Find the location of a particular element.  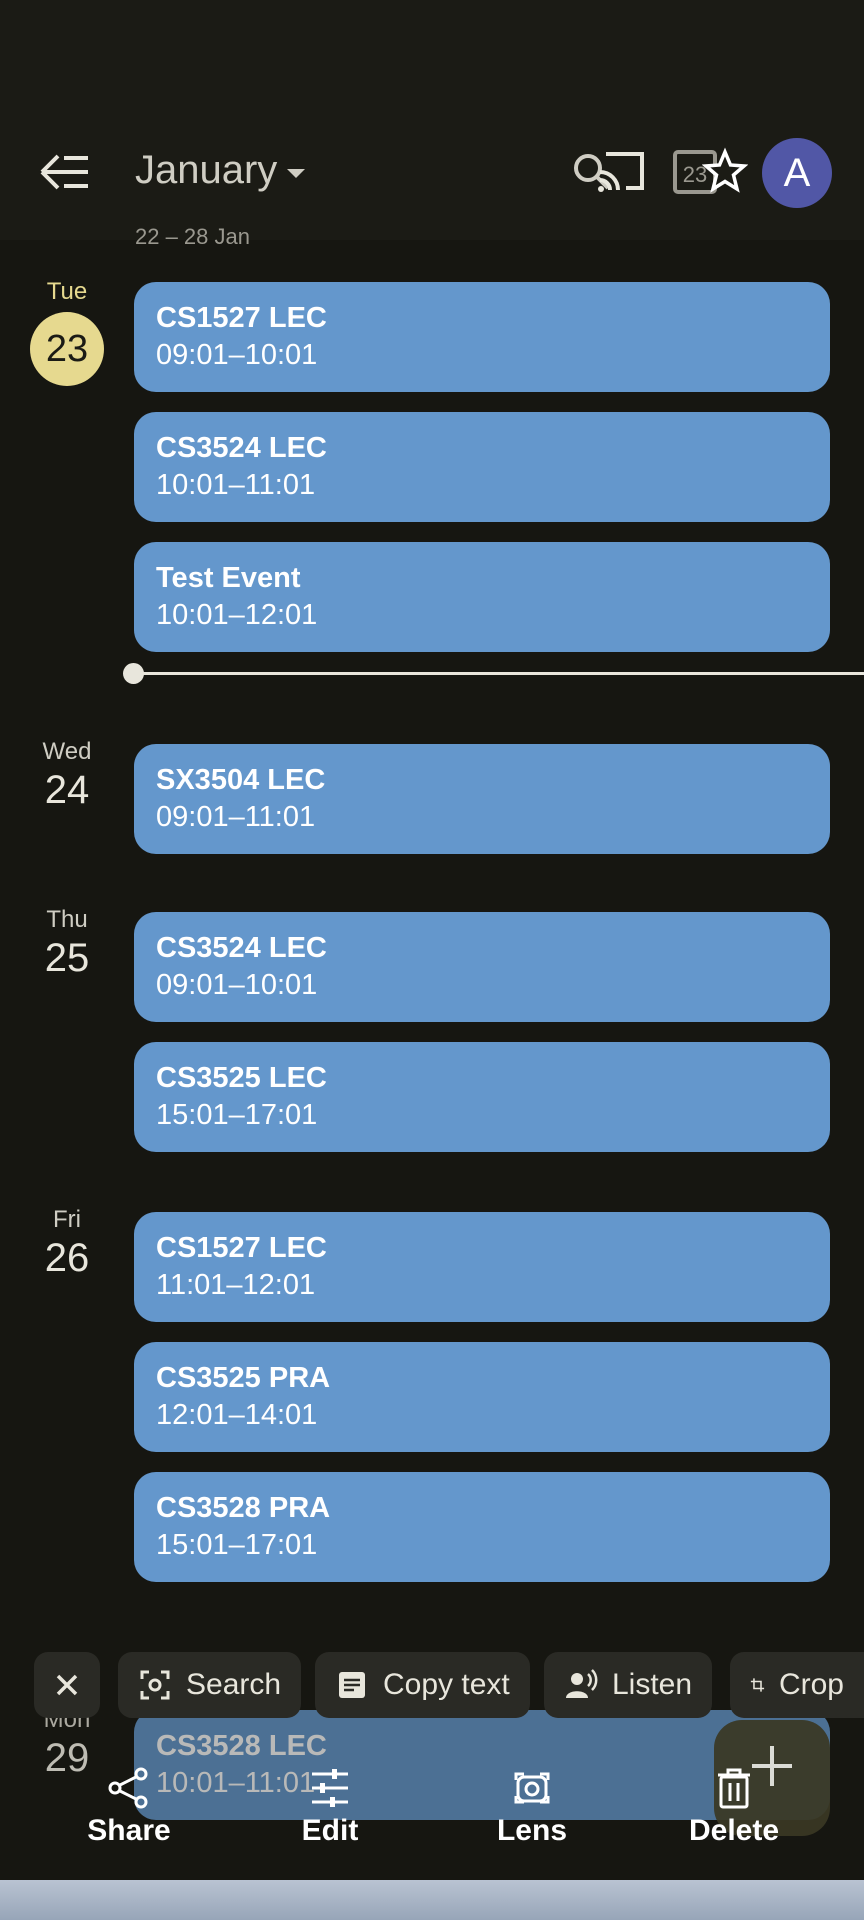

edit-label: Edit is located at coordinates (330, 1830).